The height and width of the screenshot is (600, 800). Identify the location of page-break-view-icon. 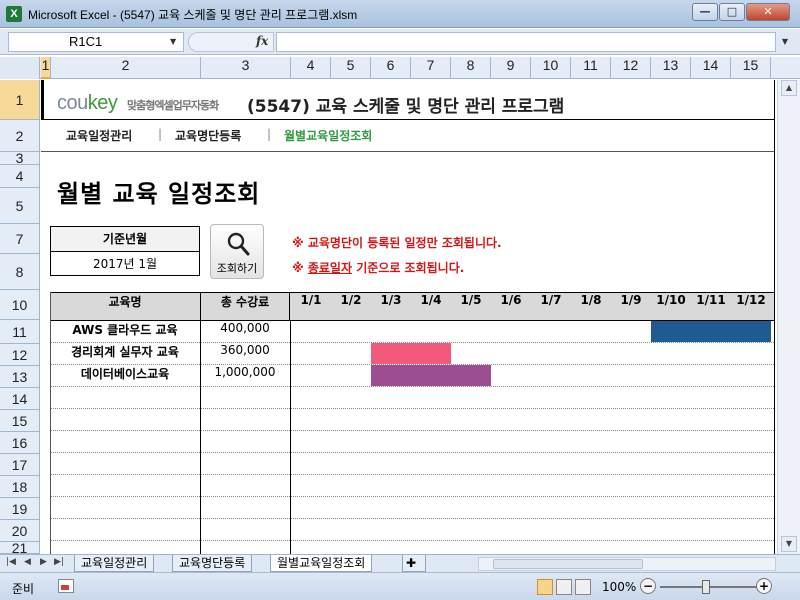
(583, 587).